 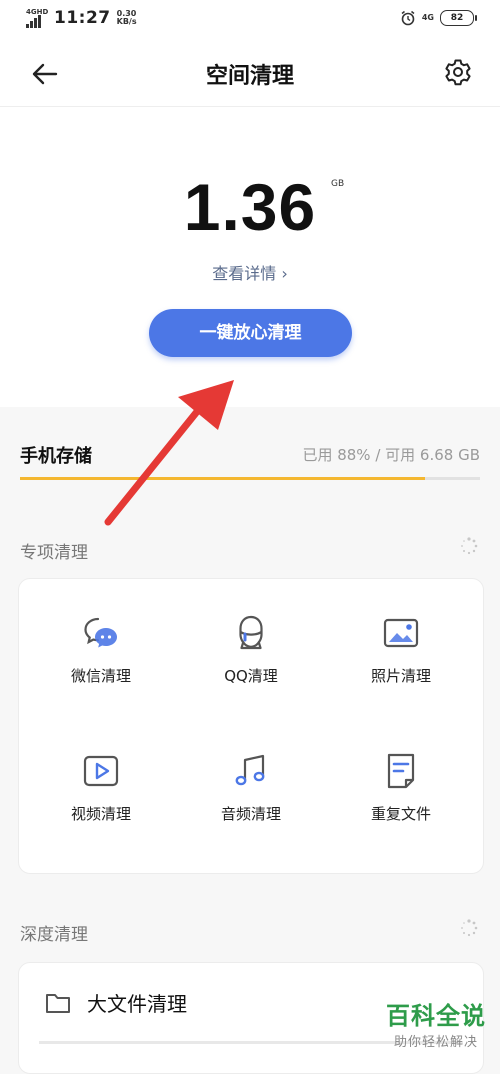 I want to click on audio-clean-label: 音频清理, so click(x=250, y=814).